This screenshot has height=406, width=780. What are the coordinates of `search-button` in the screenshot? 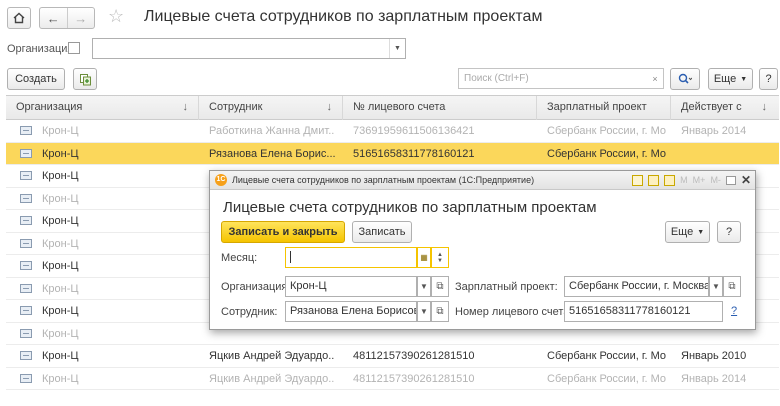 It's located at (685, 79).